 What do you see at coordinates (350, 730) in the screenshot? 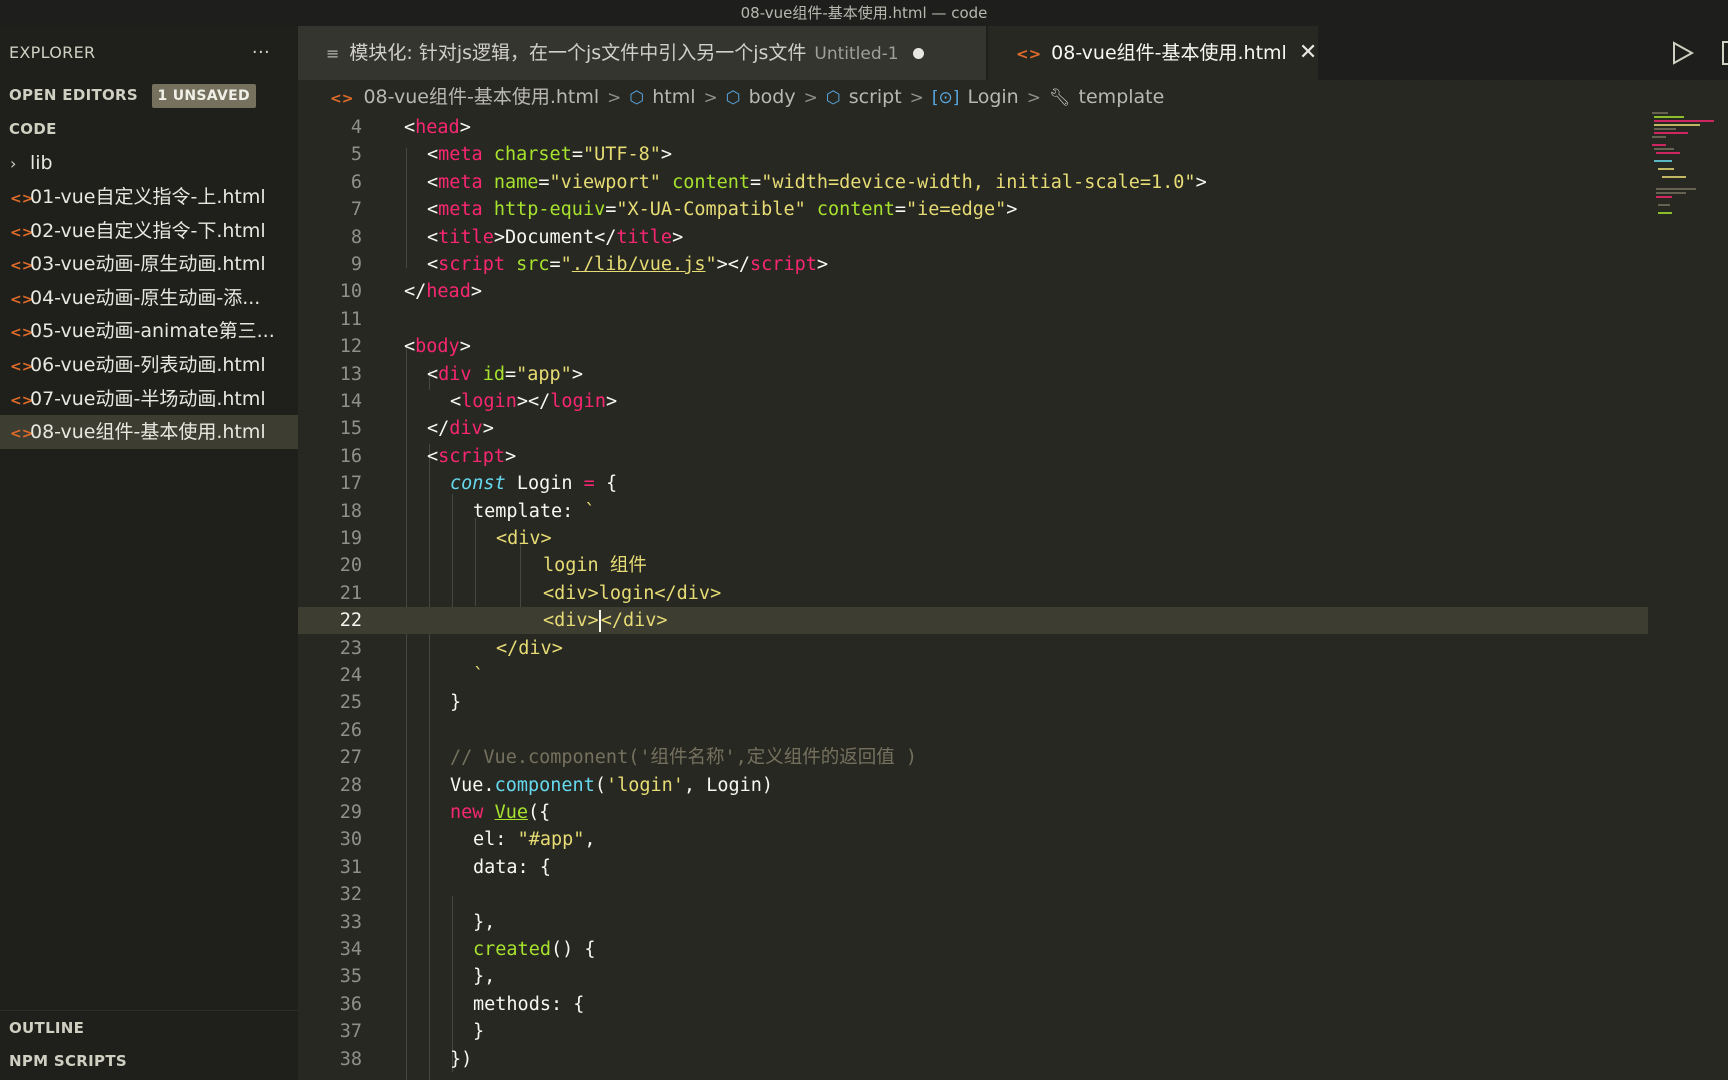
I see `line-number: 26` at bounding box center [350, 730].